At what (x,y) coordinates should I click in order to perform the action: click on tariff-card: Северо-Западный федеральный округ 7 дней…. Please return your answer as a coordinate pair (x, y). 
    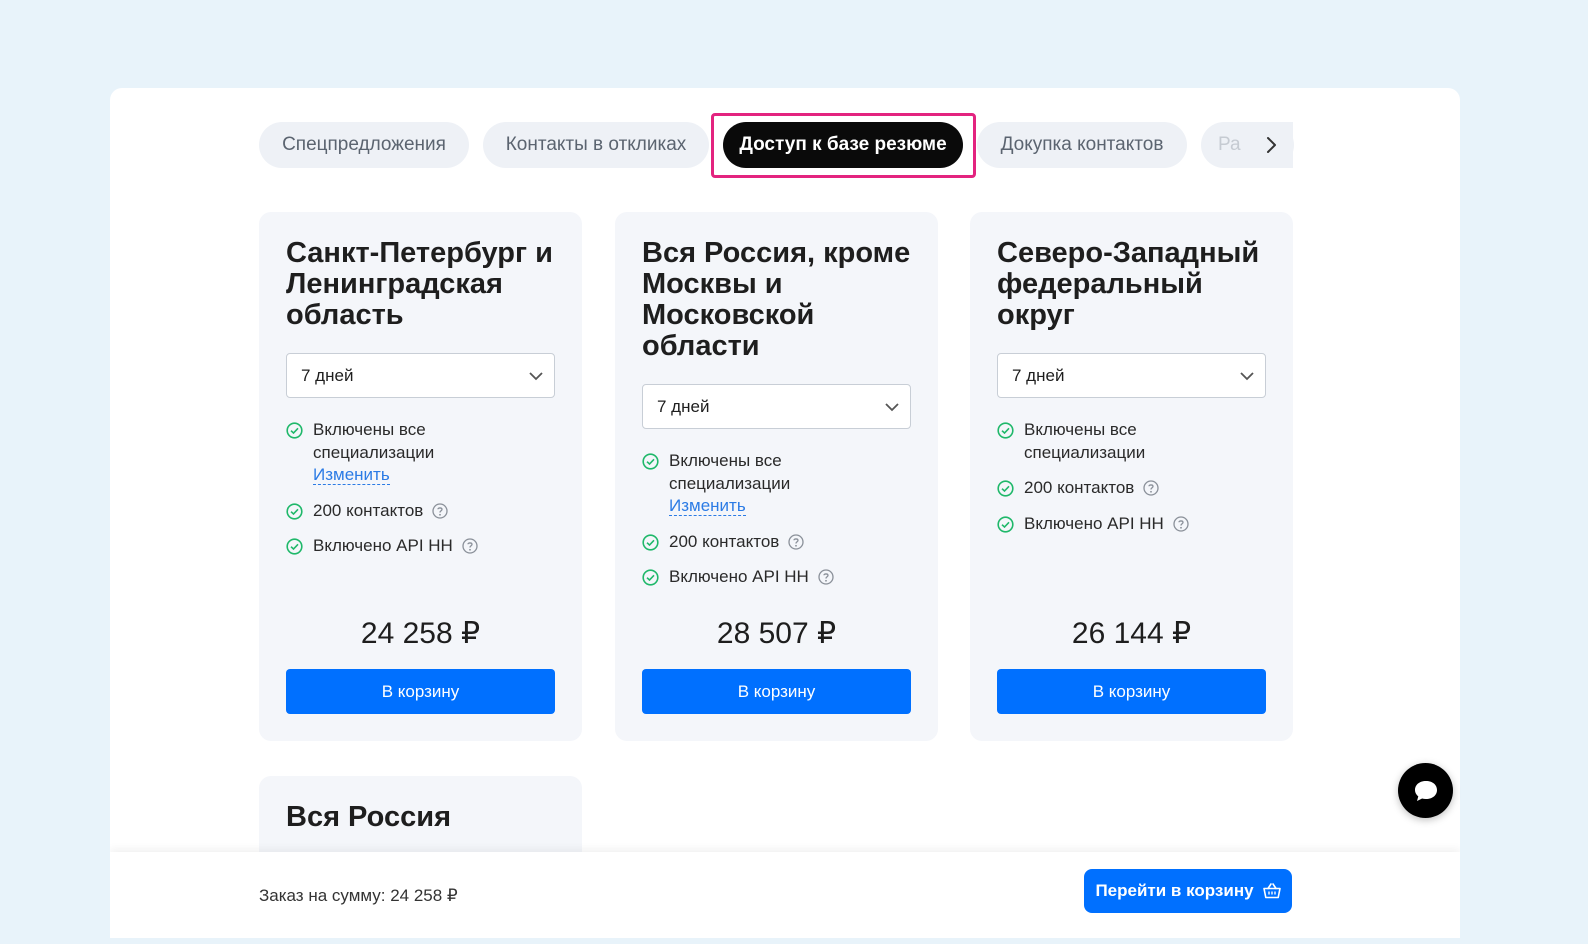
    Looking at the image, I should click on (1131, 476).